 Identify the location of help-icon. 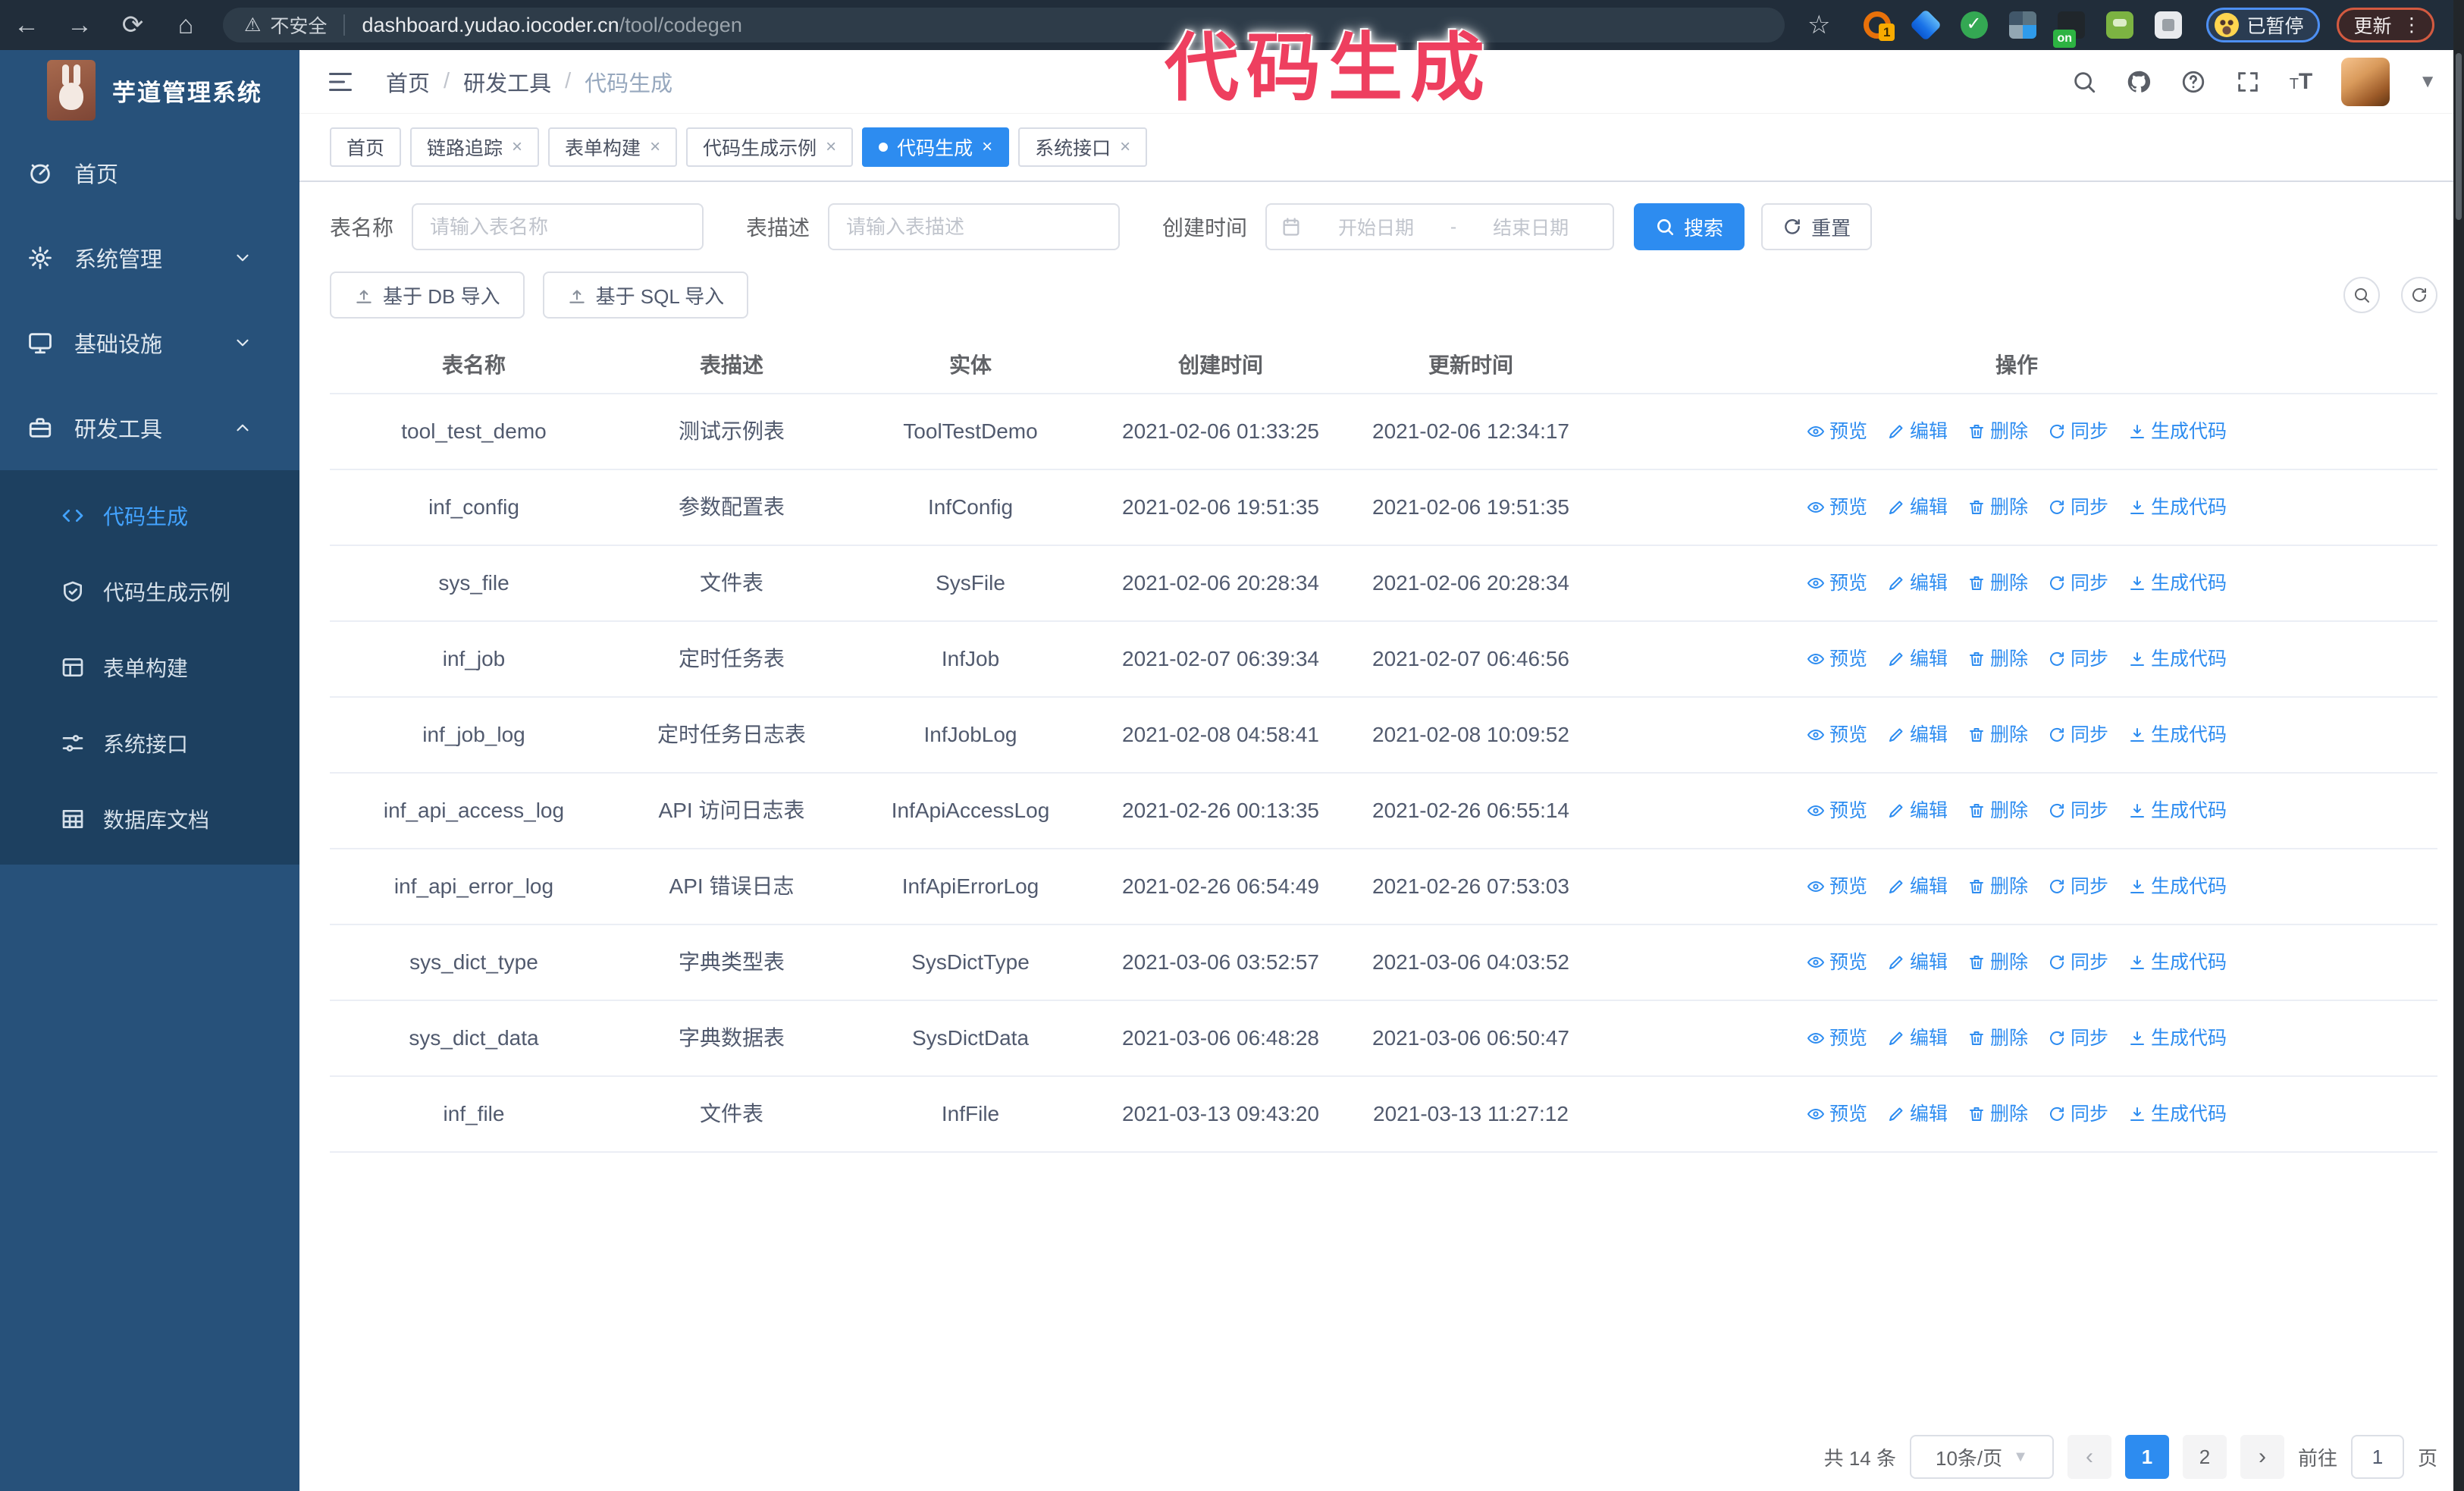
(2193, 82).